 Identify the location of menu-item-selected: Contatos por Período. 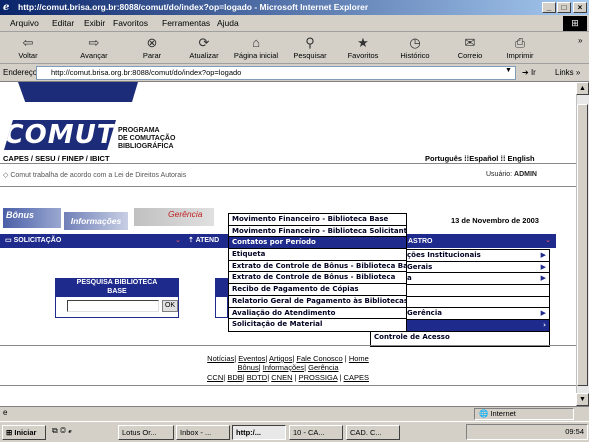
(317, 243).